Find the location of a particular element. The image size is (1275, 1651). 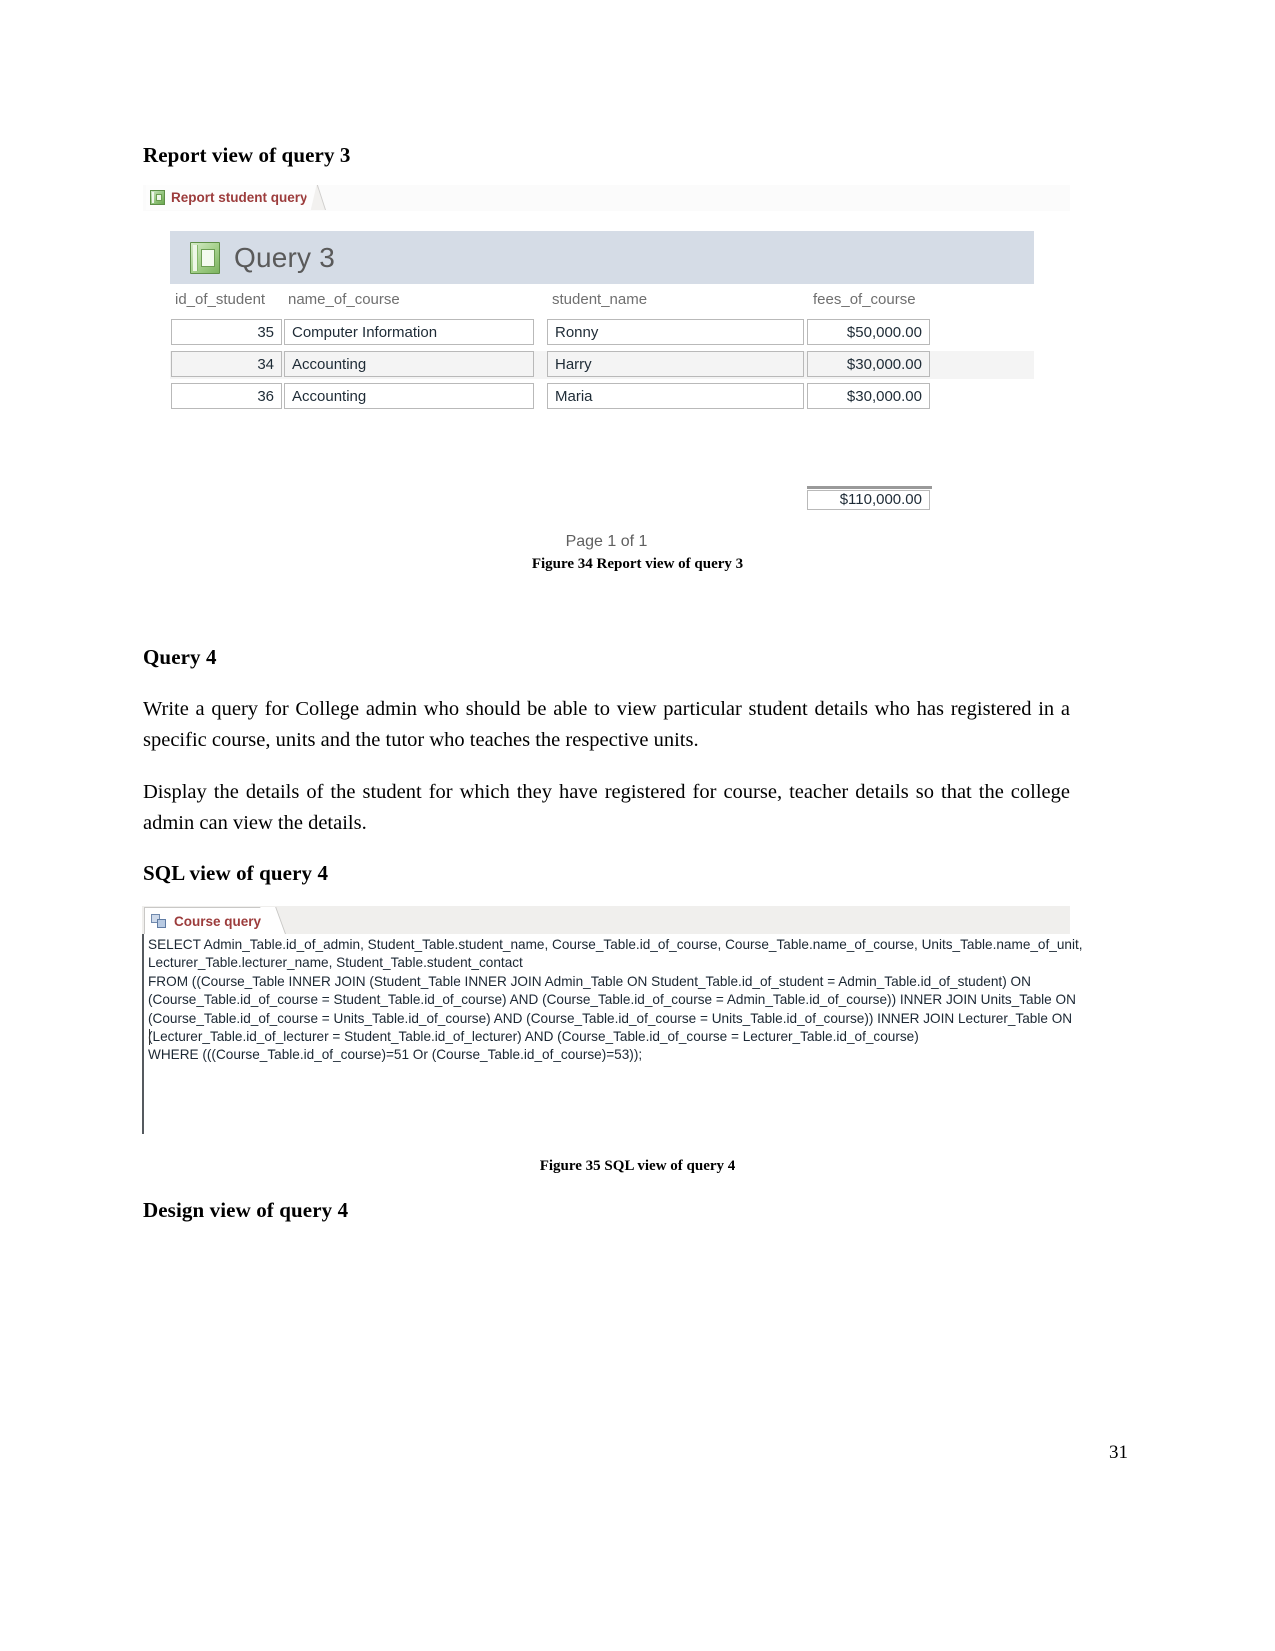

table-row: 34 Accounting Harry $30,000.00 is located at coordinates (602, 365).